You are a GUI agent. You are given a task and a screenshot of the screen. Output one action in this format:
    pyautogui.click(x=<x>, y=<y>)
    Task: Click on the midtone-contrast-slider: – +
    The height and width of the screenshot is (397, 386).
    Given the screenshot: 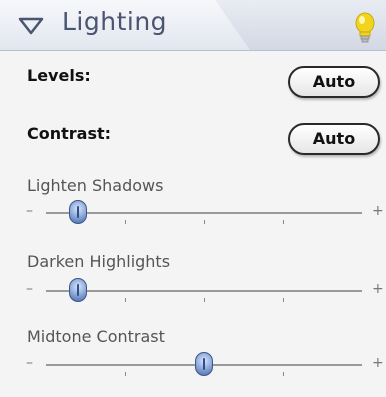 What is the action you would take?
    pyautogui.click(x=203, y=365)
    